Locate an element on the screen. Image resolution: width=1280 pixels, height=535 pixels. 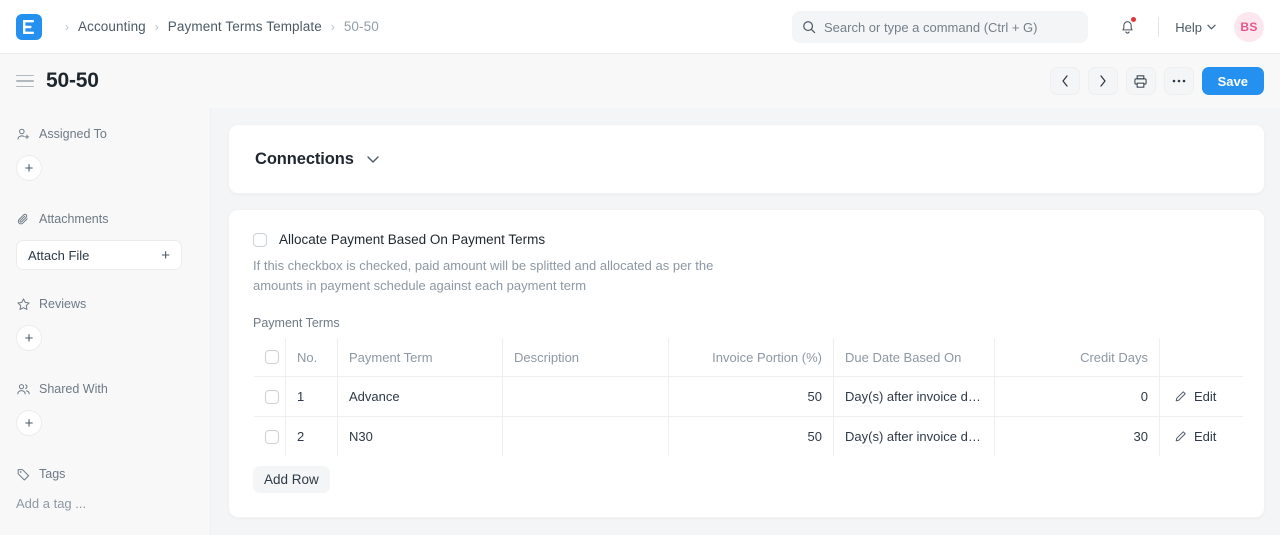
cell-credit-days: 30 is located at coordinates (1077, 436).